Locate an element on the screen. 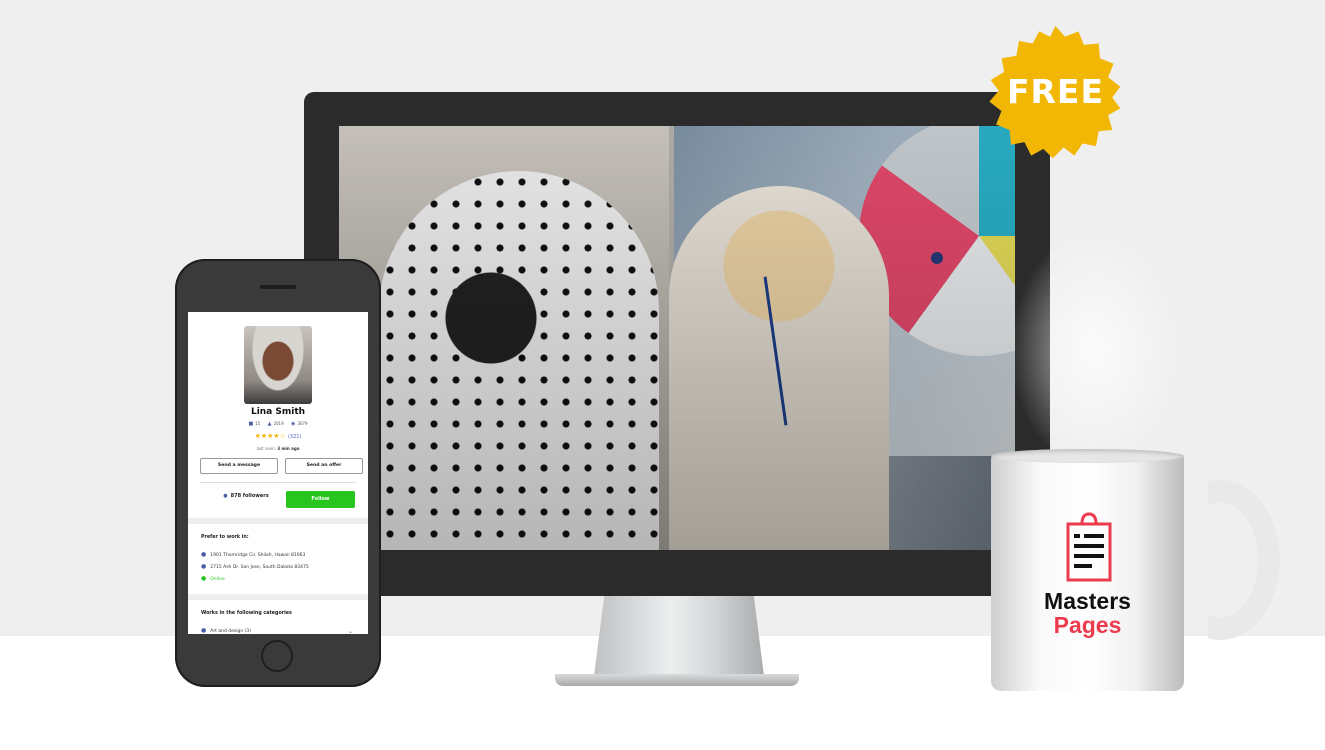 Image resolution: width=1325 pixels, height=750 pixels. last-seen-label: last seen: is located at coordinates (266, 448).